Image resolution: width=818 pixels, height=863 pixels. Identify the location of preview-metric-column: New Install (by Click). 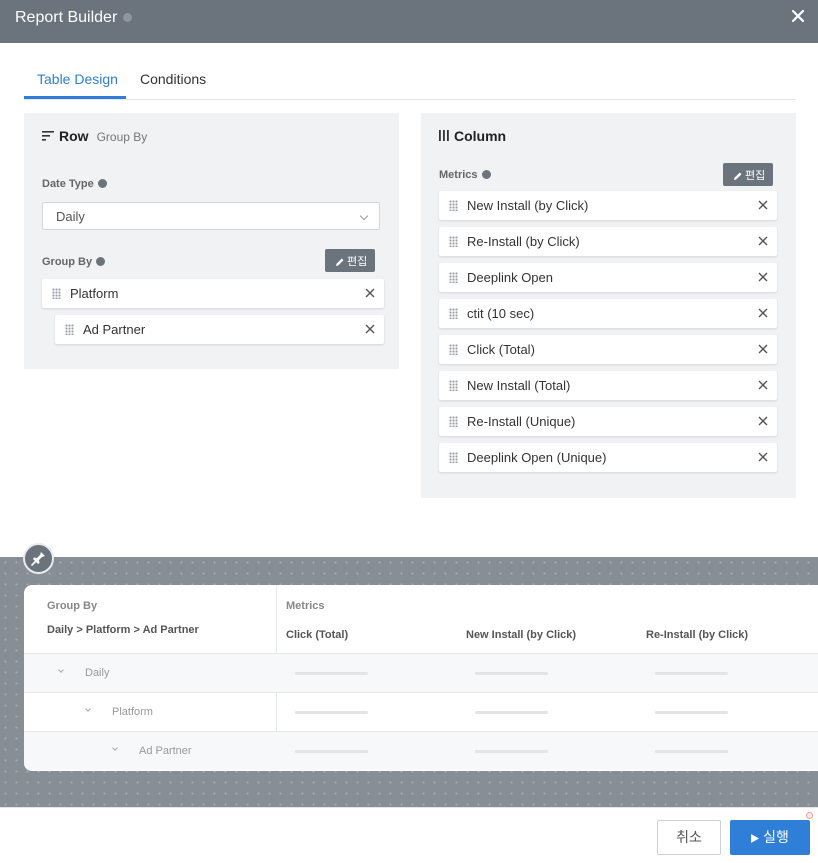
(521, 635).